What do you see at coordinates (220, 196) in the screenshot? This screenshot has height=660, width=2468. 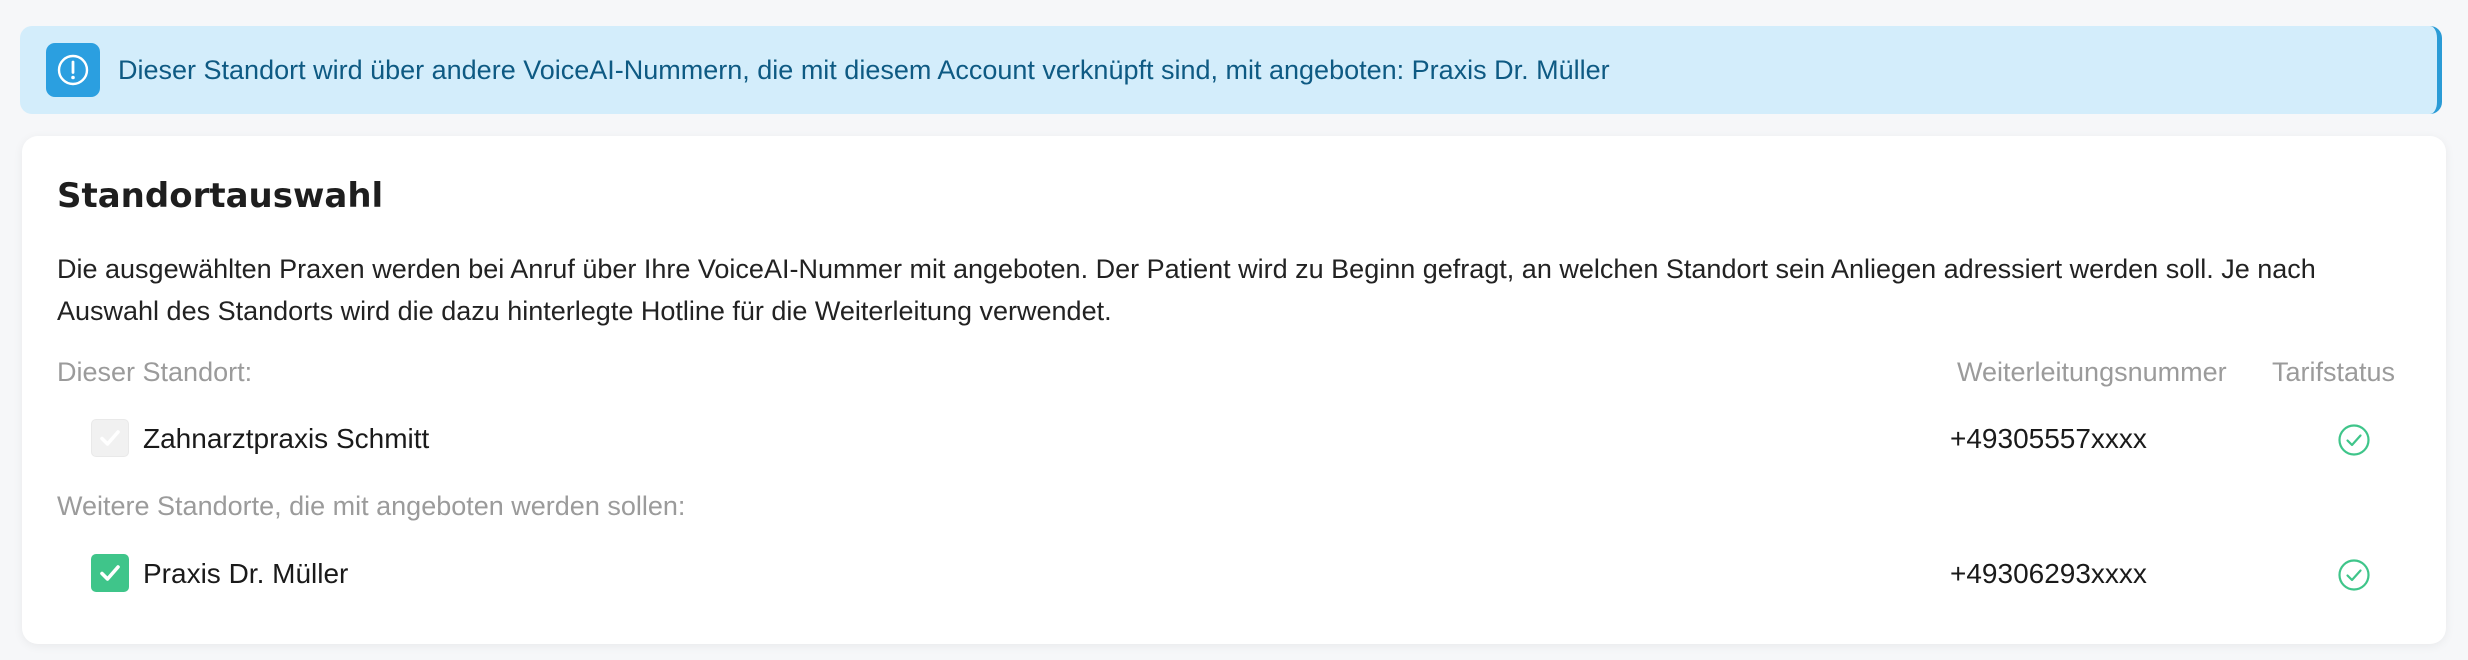 I see `section-title: Standortauswahl` at bounding box center [220, 196].